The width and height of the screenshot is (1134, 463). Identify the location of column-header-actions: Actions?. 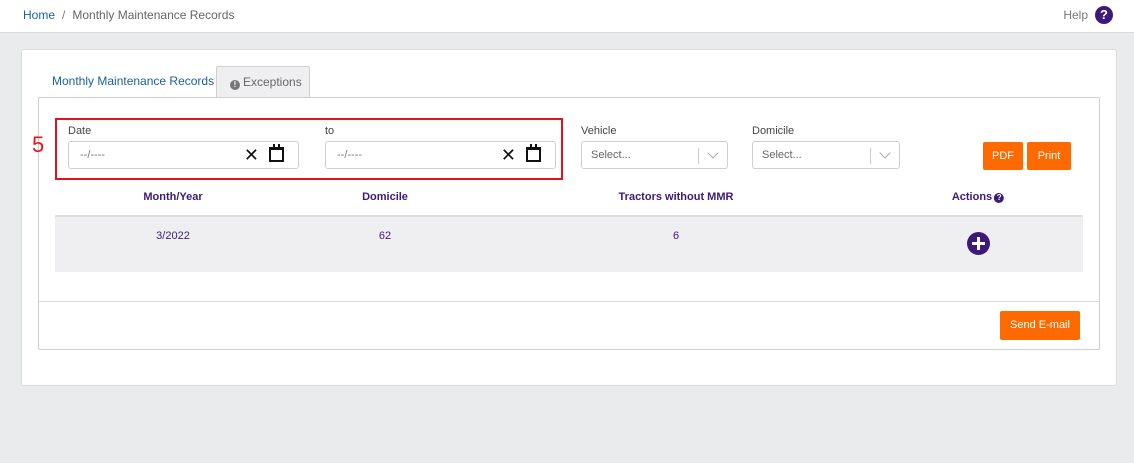
(978, 197).